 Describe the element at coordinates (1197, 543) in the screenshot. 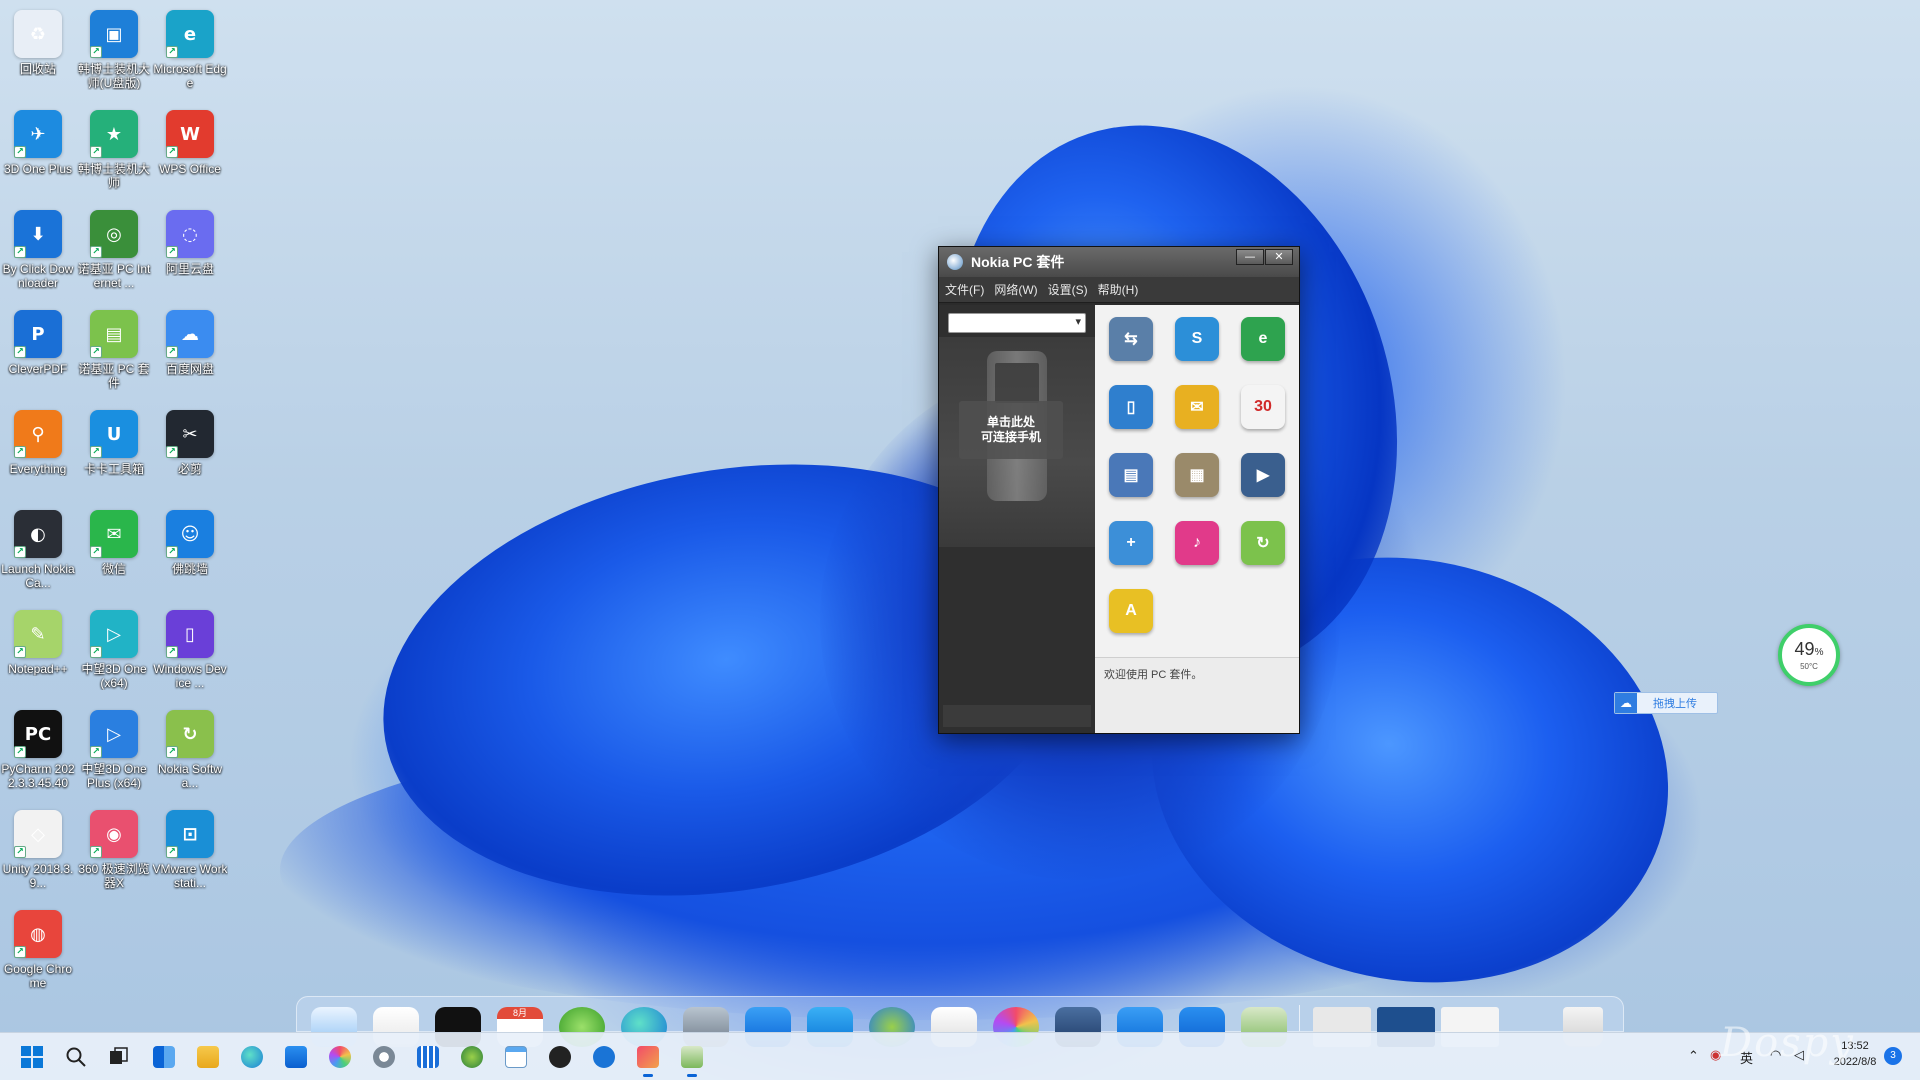

I see `app-tile: ♪` at that location.